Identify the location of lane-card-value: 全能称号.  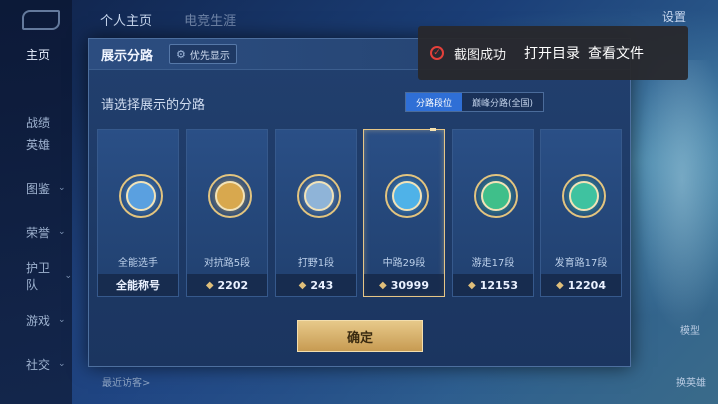
(138, 285).